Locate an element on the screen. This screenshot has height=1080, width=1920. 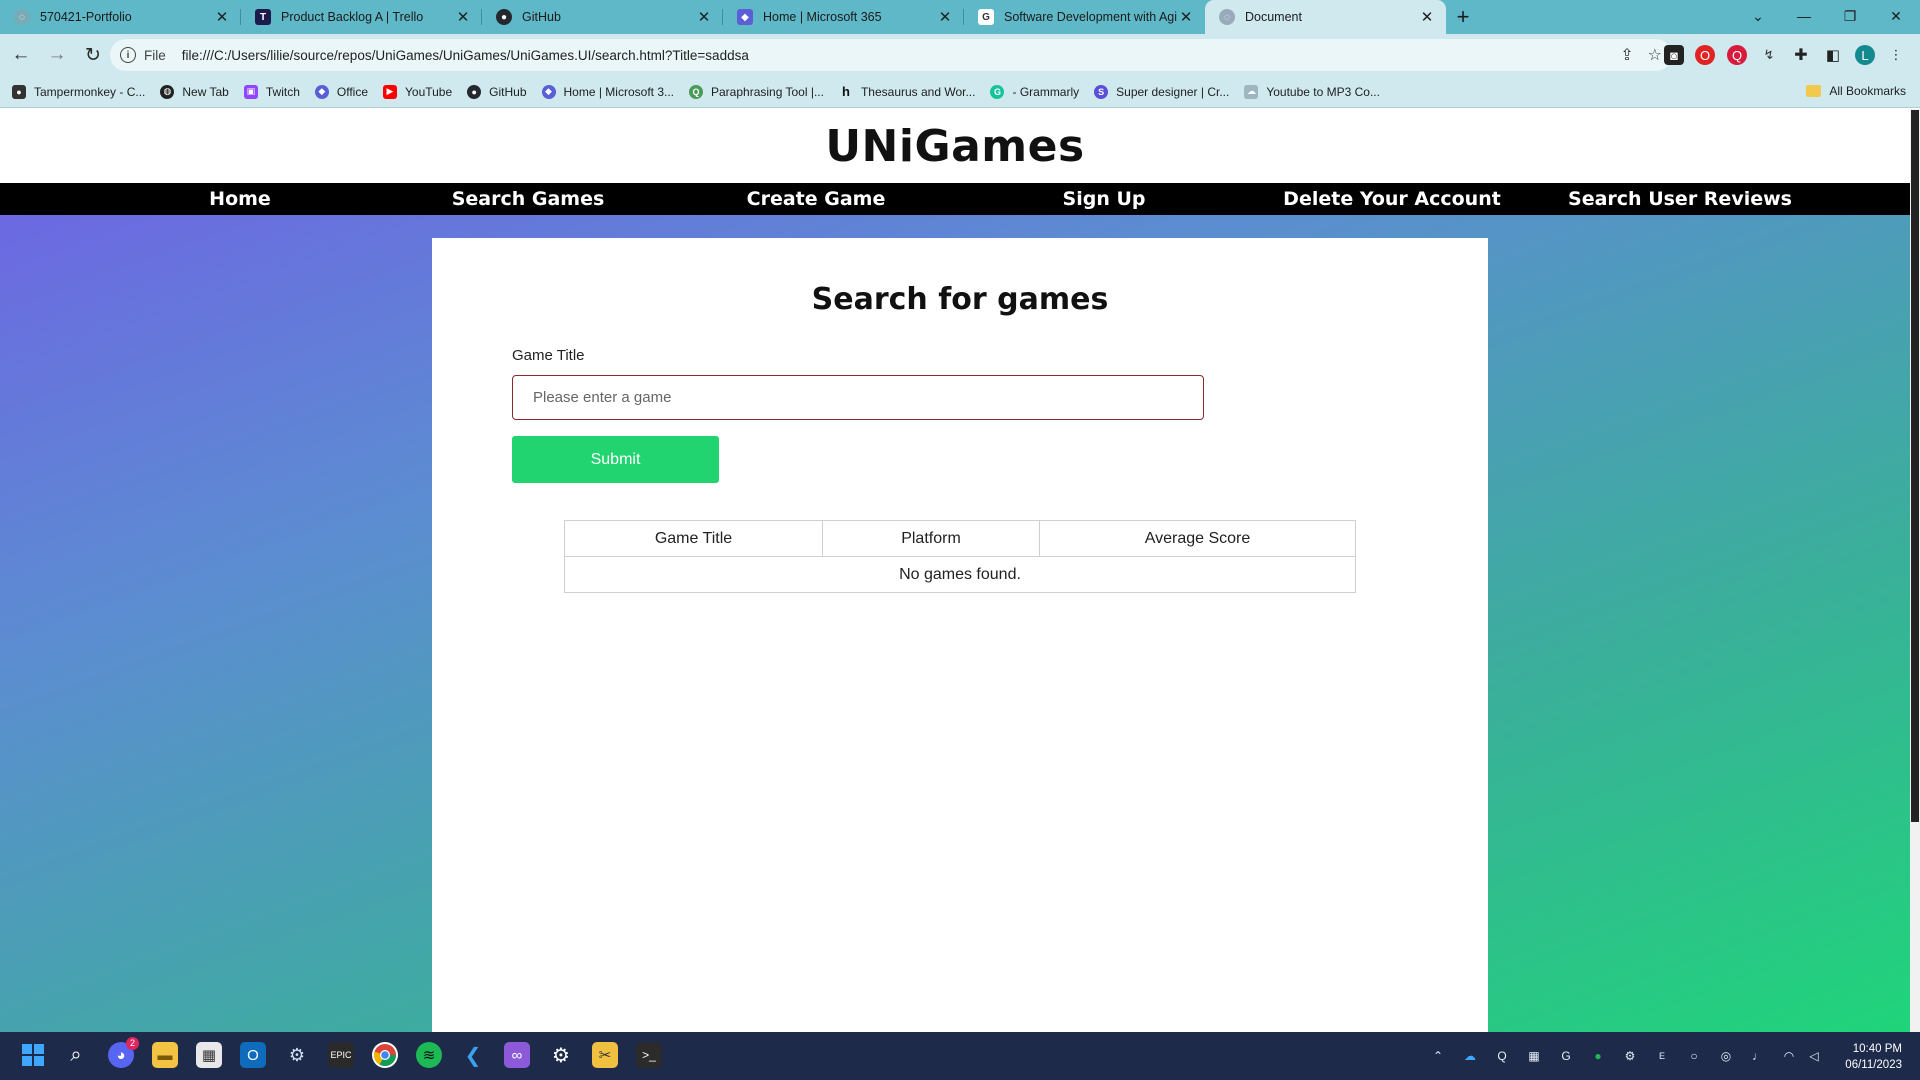
visual-studio-icon: ∞ is located at coordinates (517, 1055).